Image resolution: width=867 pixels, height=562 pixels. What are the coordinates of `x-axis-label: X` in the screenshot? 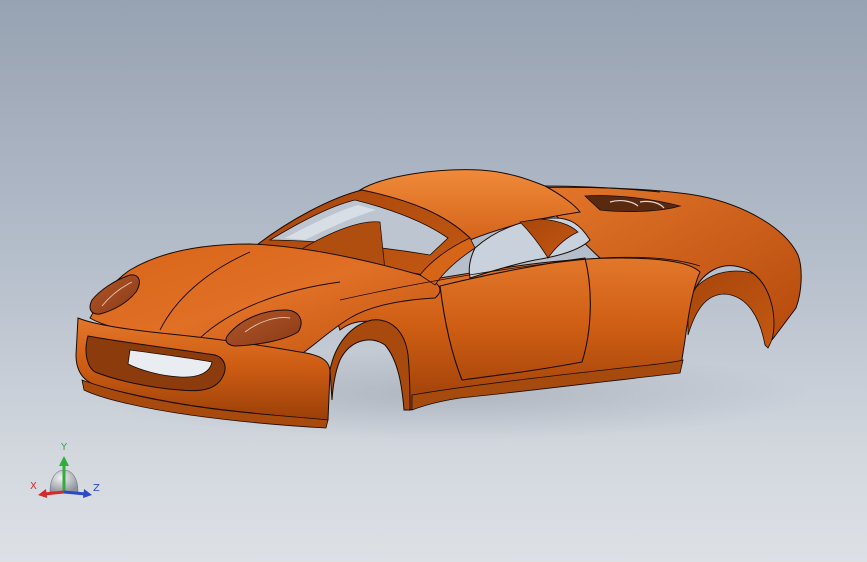 It's located at (33, 486).